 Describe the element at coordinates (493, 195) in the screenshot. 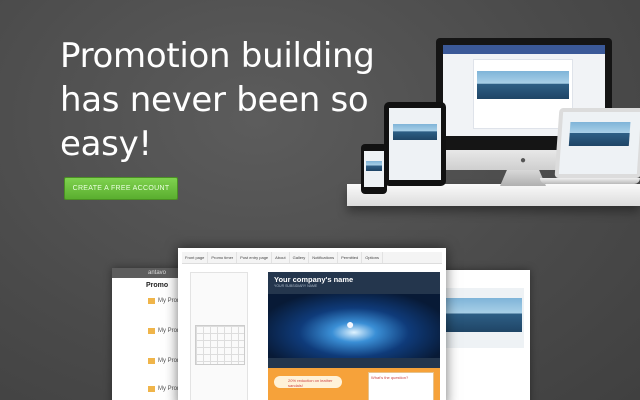

I see `shelf` at that location.